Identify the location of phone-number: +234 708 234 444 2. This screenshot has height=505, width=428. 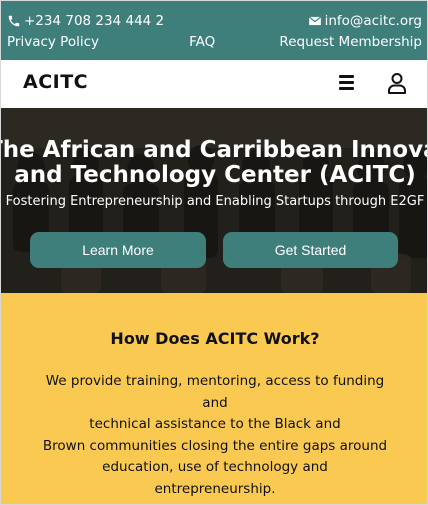
(94, 21).